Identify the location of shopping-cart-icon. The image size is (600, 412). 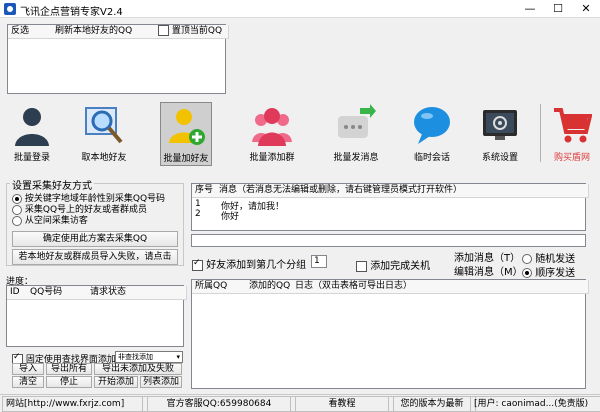
(573, 125).